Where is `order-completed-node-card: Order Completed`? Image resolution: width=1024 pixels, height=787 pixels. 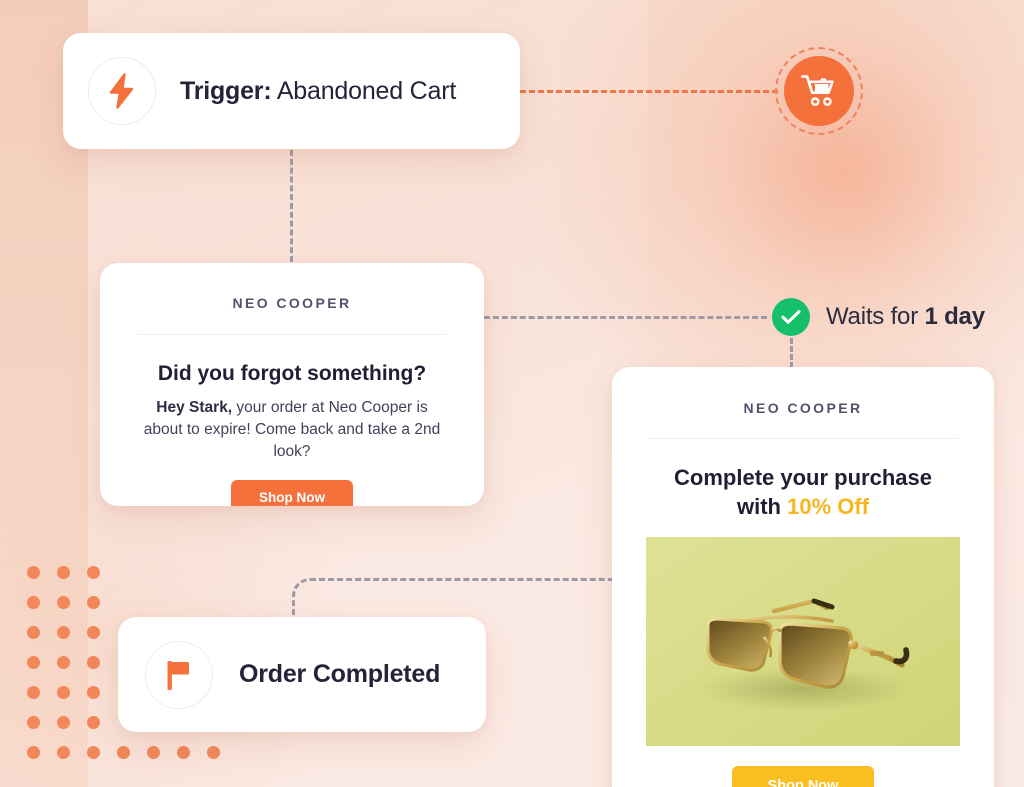
order-completed-node-card: Order Completed is located at coordinates (302, 674).